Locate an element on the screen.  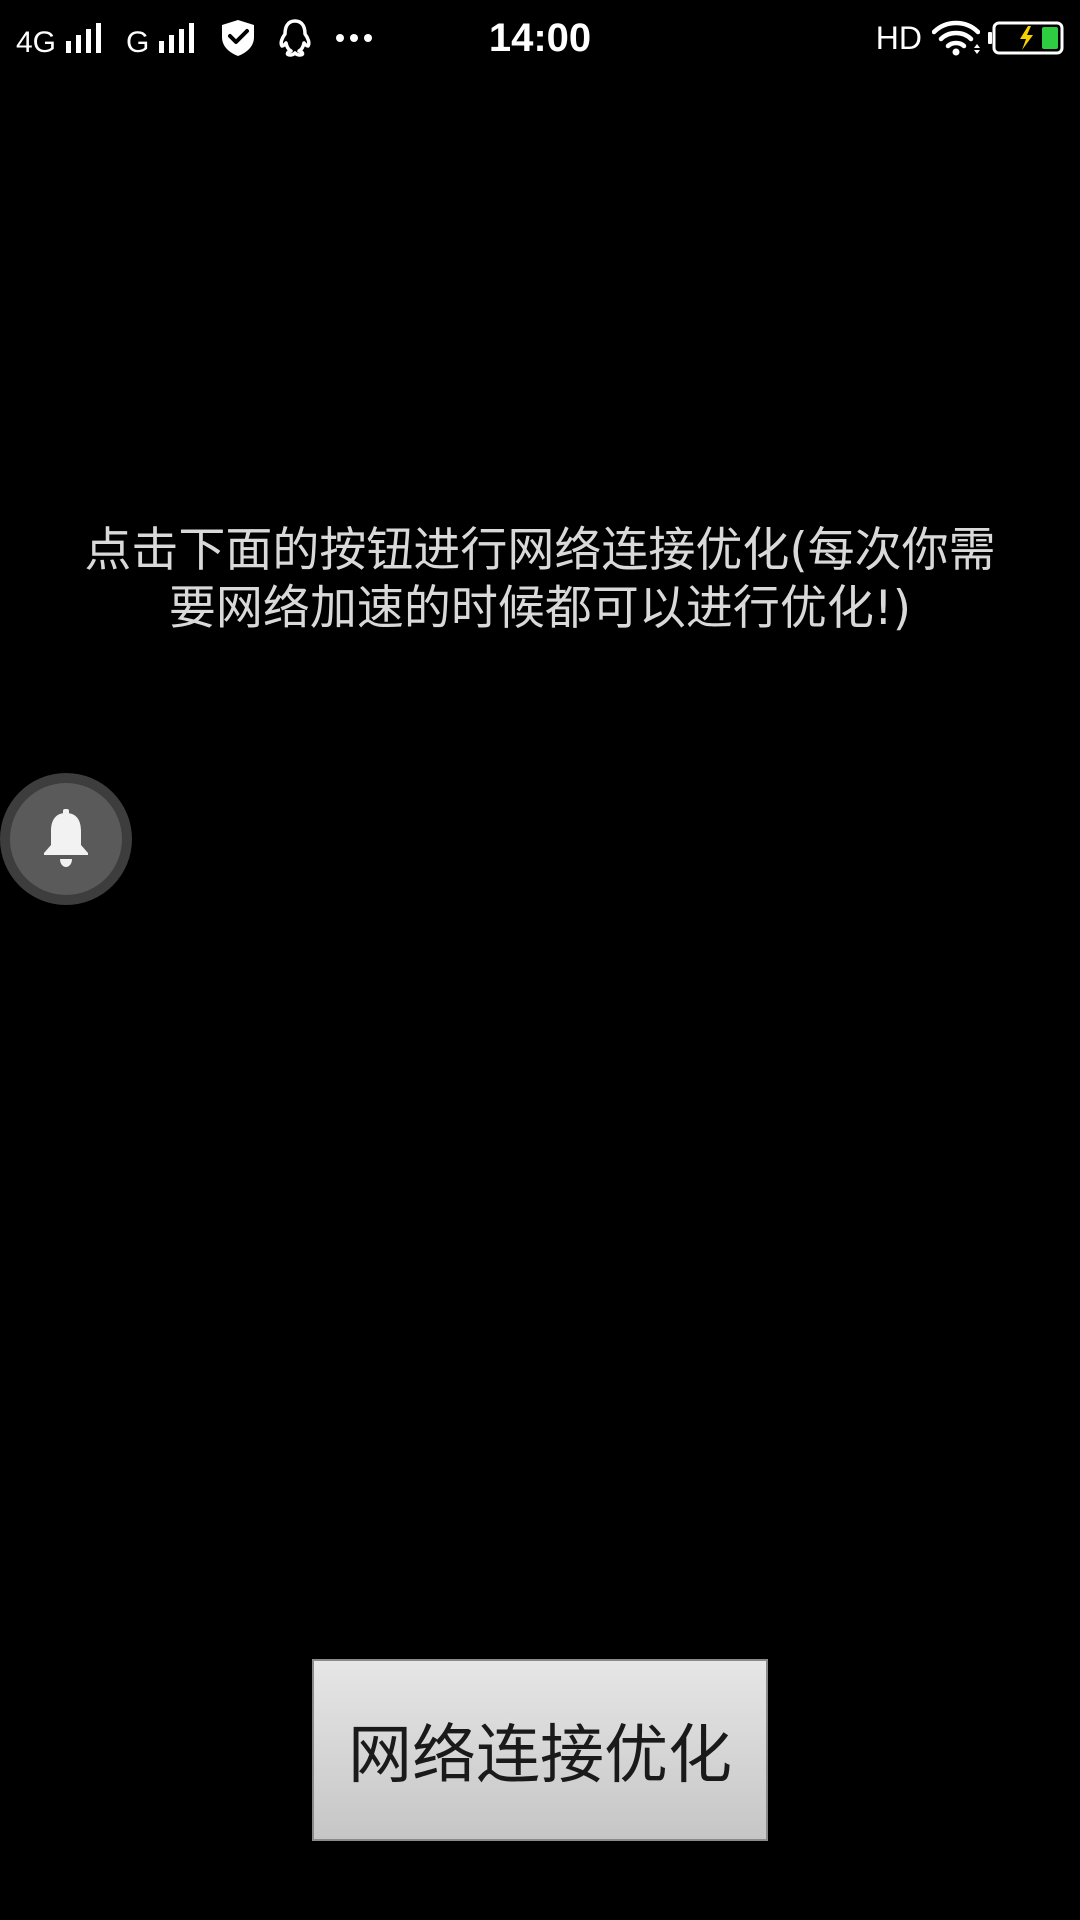
status-bar-left: 4G G is located at coordinates (194, 38).